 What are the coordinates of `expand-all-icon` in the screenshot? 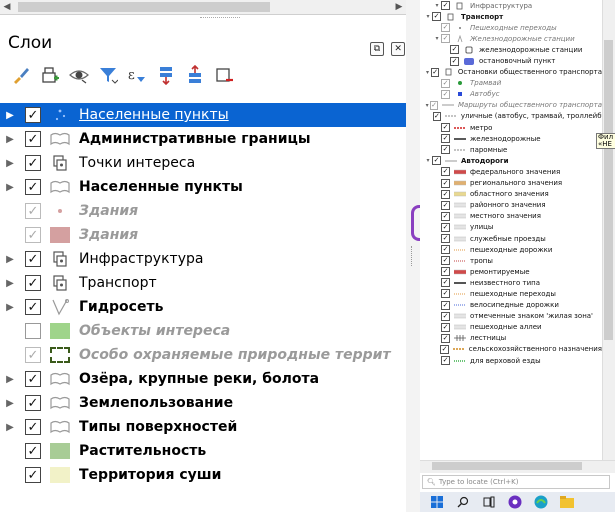 It's located at (166, 75).